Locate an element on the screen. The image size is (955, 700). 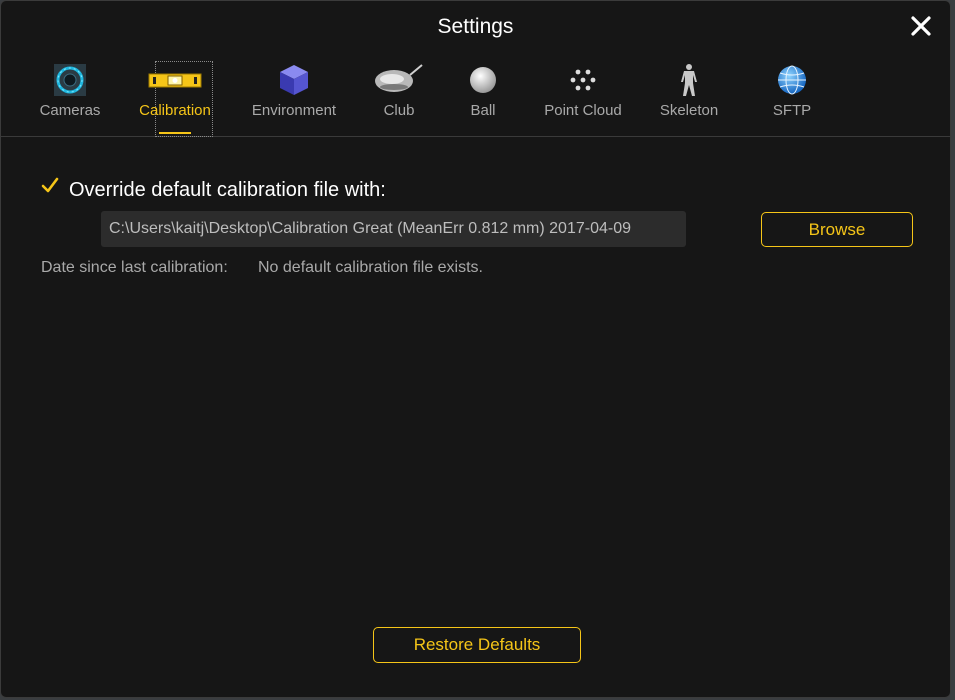
tab-point-cloud: Point Cloud is located at coordinates (583, 95).